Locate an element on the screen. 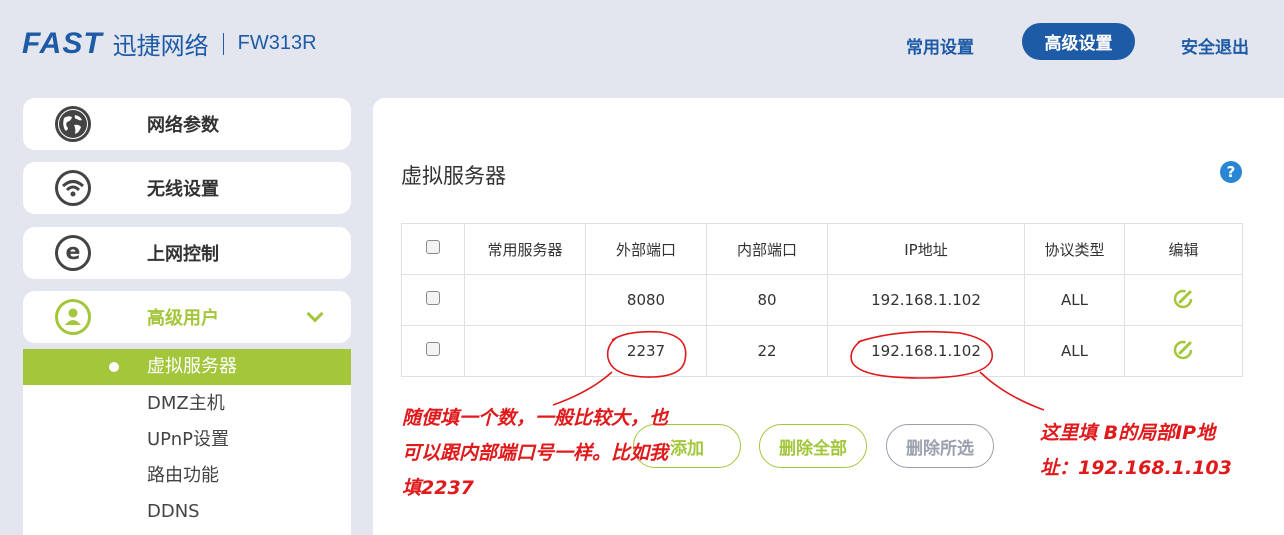 Image resolution: width=1284 pixels, height=535 pixels. user-icon is located at coordinates (73, 317).